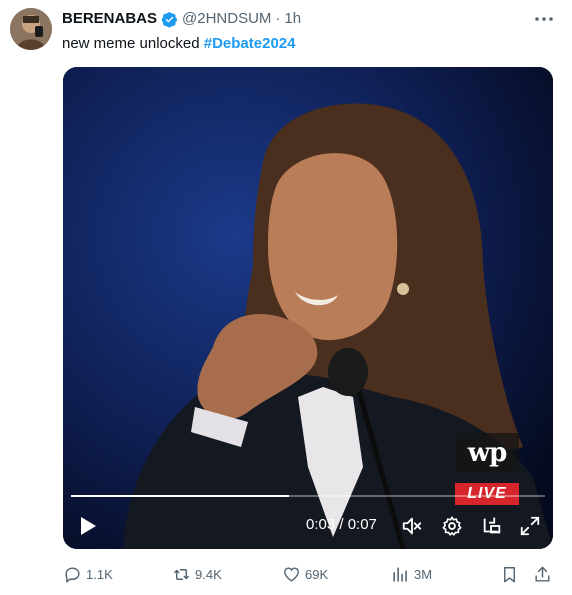 This screenshot has height=595, width=572. What do you see at coordinates (492, 526) in the screenshot?
I see `picture-in-picture-icon` at bounding box center [492, 526].